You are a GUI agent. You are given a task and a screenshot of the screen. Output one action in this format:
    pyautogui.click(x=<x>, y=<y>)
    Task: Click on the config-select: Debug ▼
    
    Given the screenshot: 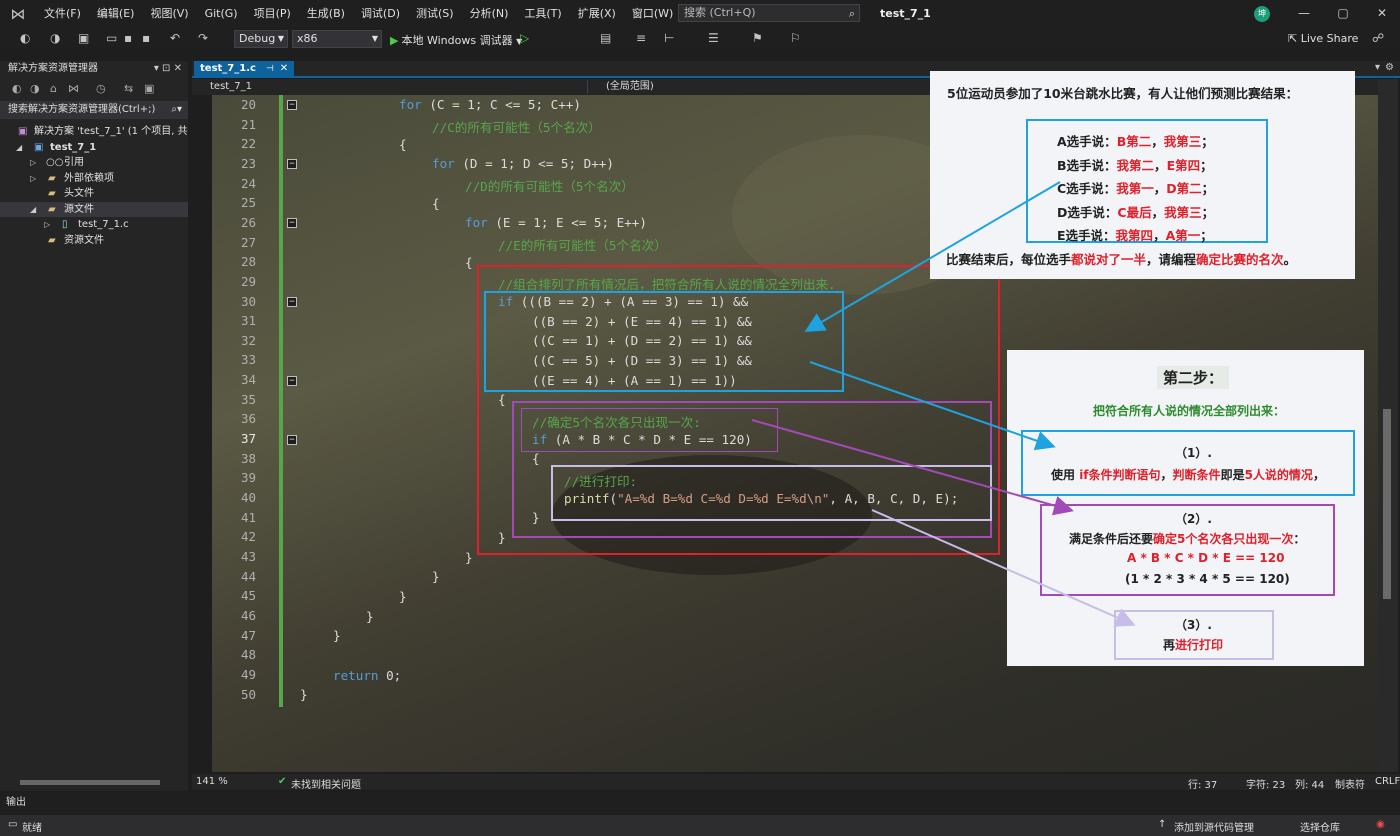 What is the action you would take?
    pyautogui.click(x=261, y=39)
    